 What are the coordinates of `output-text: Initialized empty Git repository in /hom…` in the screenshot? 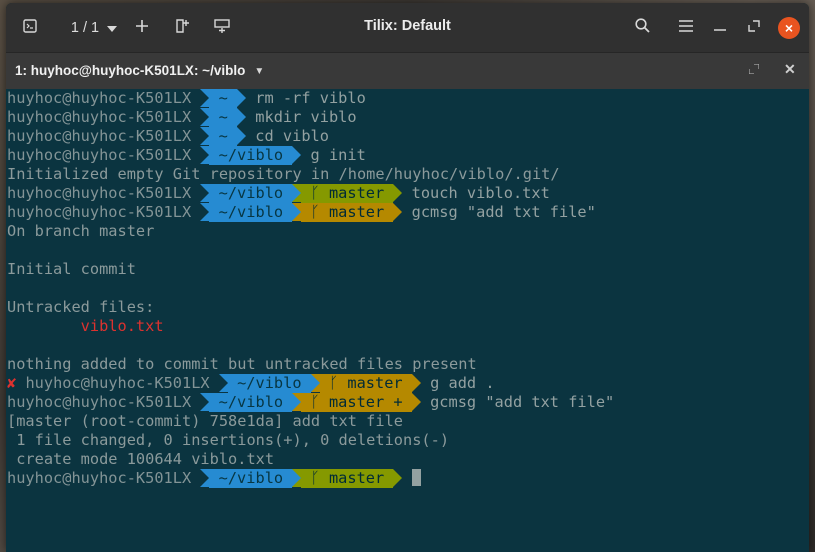 It's located at (283, 174).